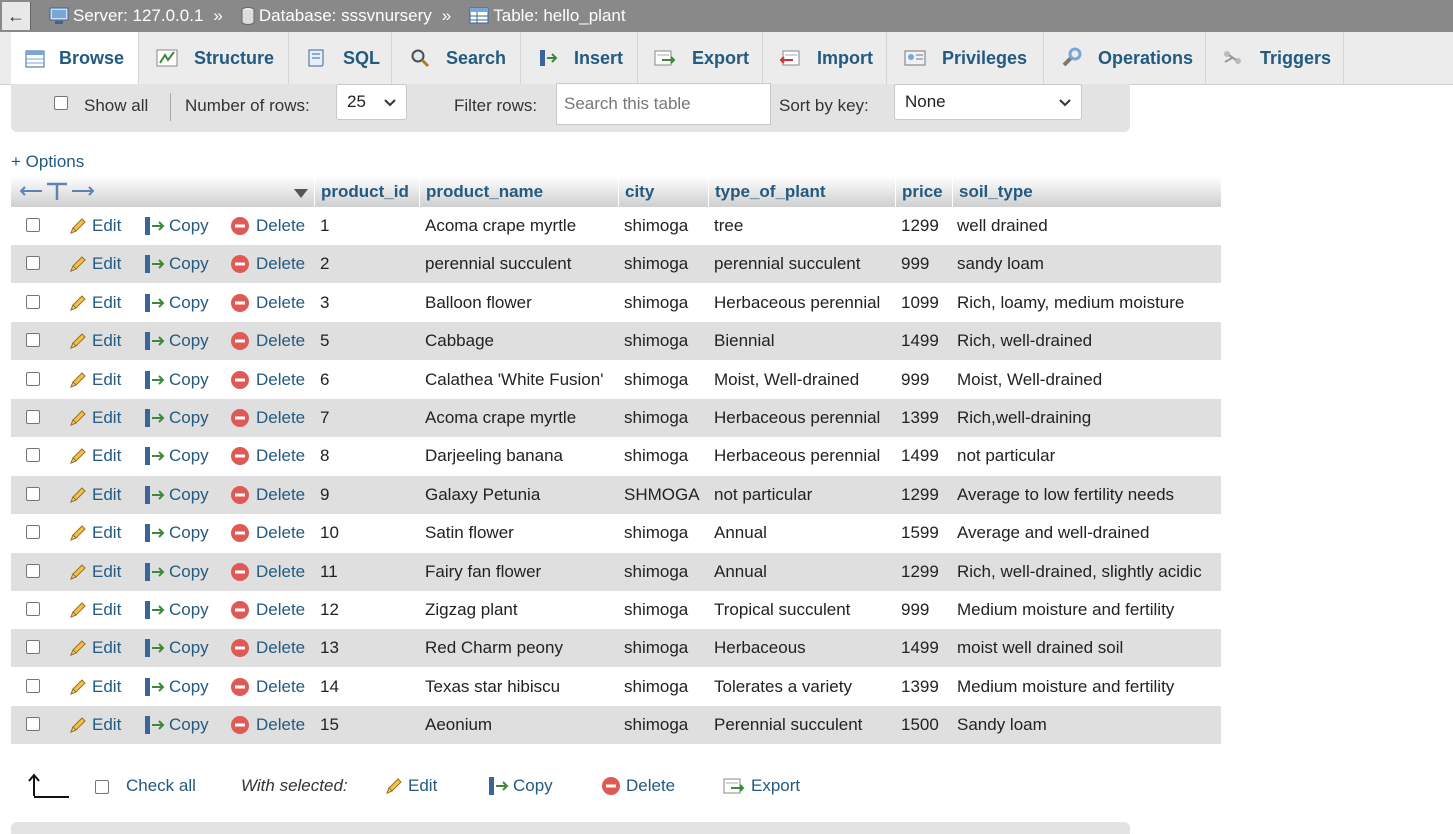 The image size is (1453, 834). Describe the element at coordinates (801, 191) in the screenshot. I see `column-header-type-of-plant: type_of_plant` at that location.